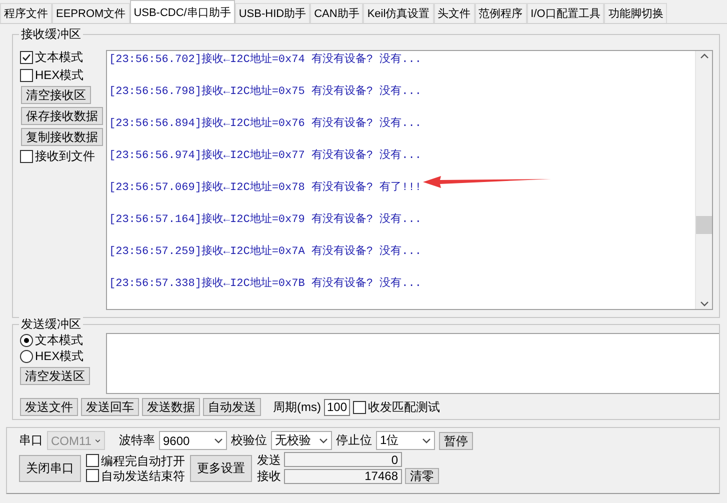 Image resolution: width=727 pixels, height=503 pixels. I want to click on scroll-down-icon, so click(704, 304).